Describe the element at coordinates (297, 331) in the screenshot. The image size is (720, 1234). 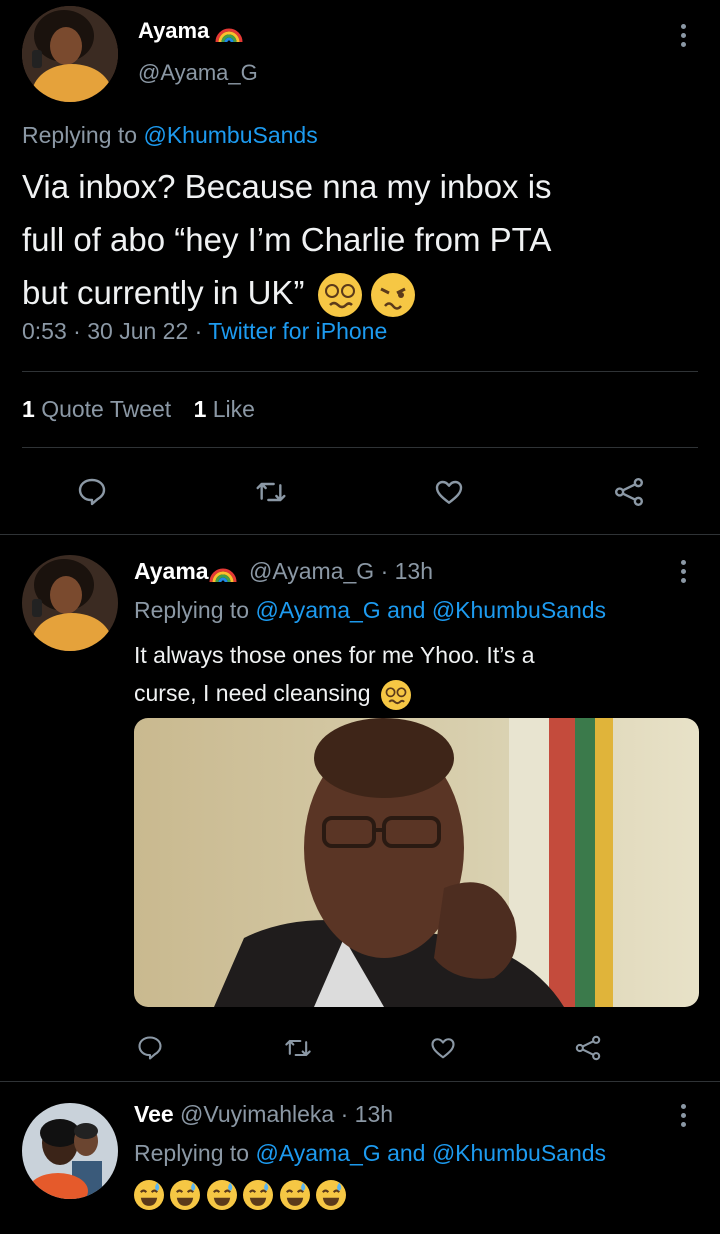
I see `source-link: Twitter for iPhone` at that location.